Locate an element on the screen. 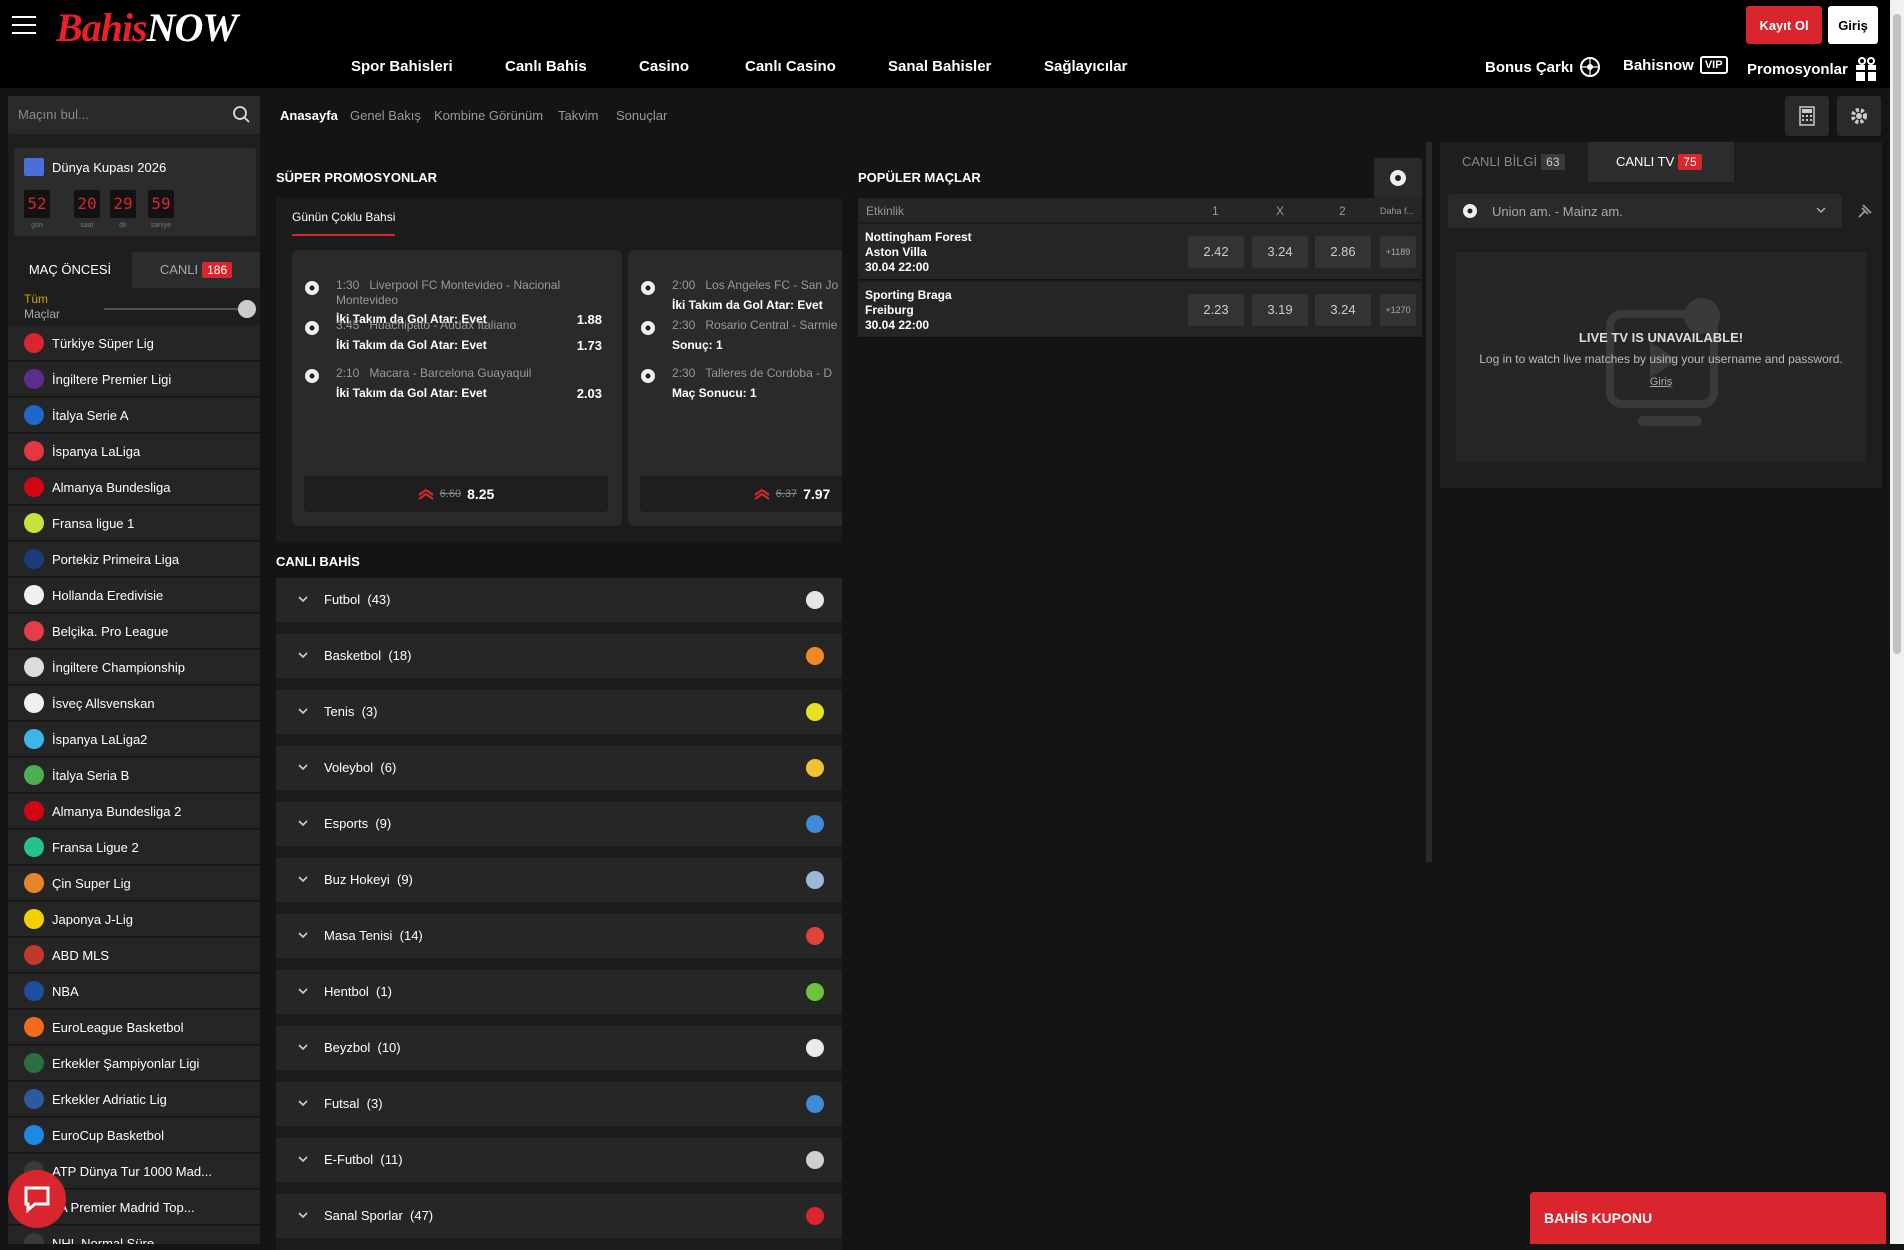  nav-virtual: Sanal Bahisler is located at coordinates (939, 66).